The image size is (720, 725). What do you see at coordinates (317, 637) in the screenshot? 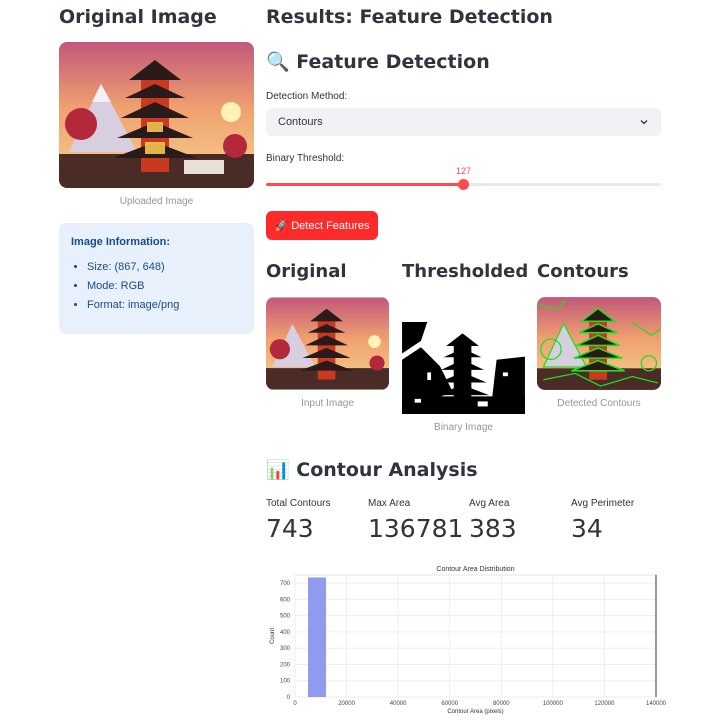
I see `chart-bar` at bounding box center [317, 637].